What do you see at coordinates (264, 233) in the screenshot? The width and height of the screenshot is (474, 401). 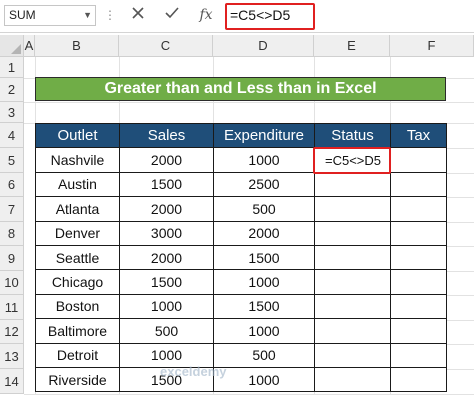 I see `expenditure-cell: 2000` at bounding box center [264, 233].